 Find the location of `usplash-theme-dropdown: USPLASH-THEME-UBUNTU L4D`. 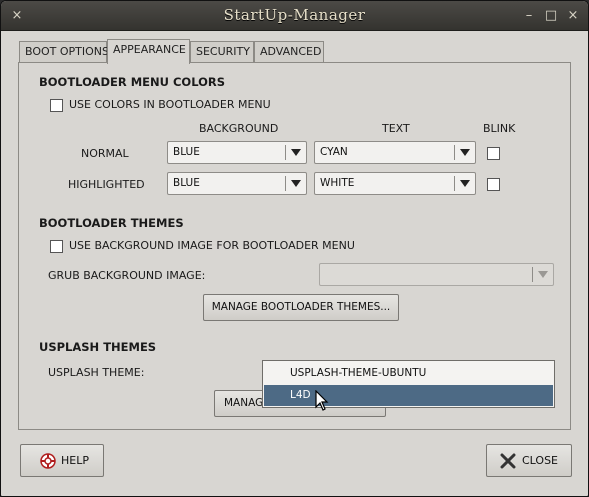

usplash-theme-dropdown: USPLASH-THEME-UBUNTU L4D is located at coordinates (408, 384).